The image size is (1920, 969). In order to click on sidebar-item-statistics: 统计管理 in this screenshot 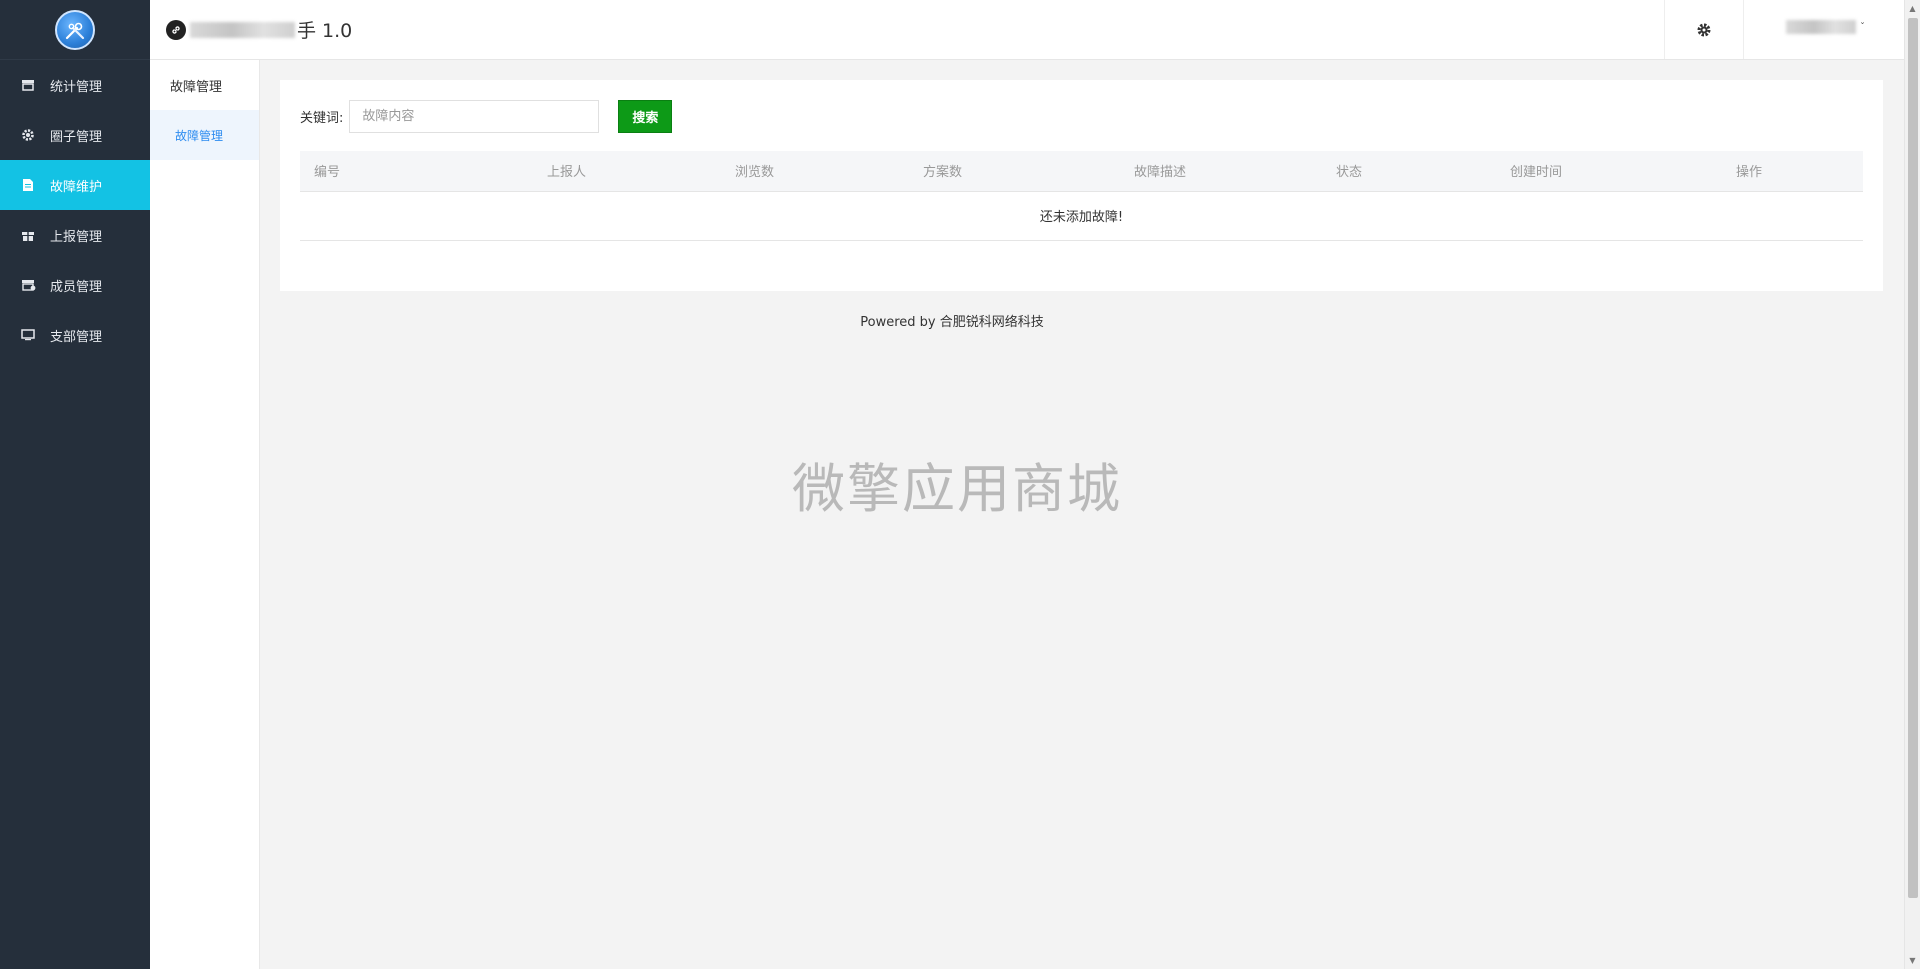, I will do `click(75, 85)`.